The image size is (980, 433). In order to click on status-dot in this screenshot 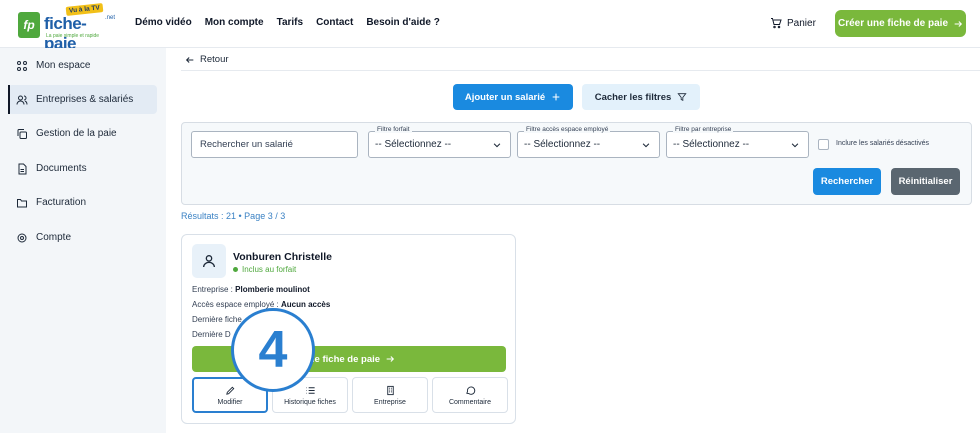, I will do `click(235, 269)`.